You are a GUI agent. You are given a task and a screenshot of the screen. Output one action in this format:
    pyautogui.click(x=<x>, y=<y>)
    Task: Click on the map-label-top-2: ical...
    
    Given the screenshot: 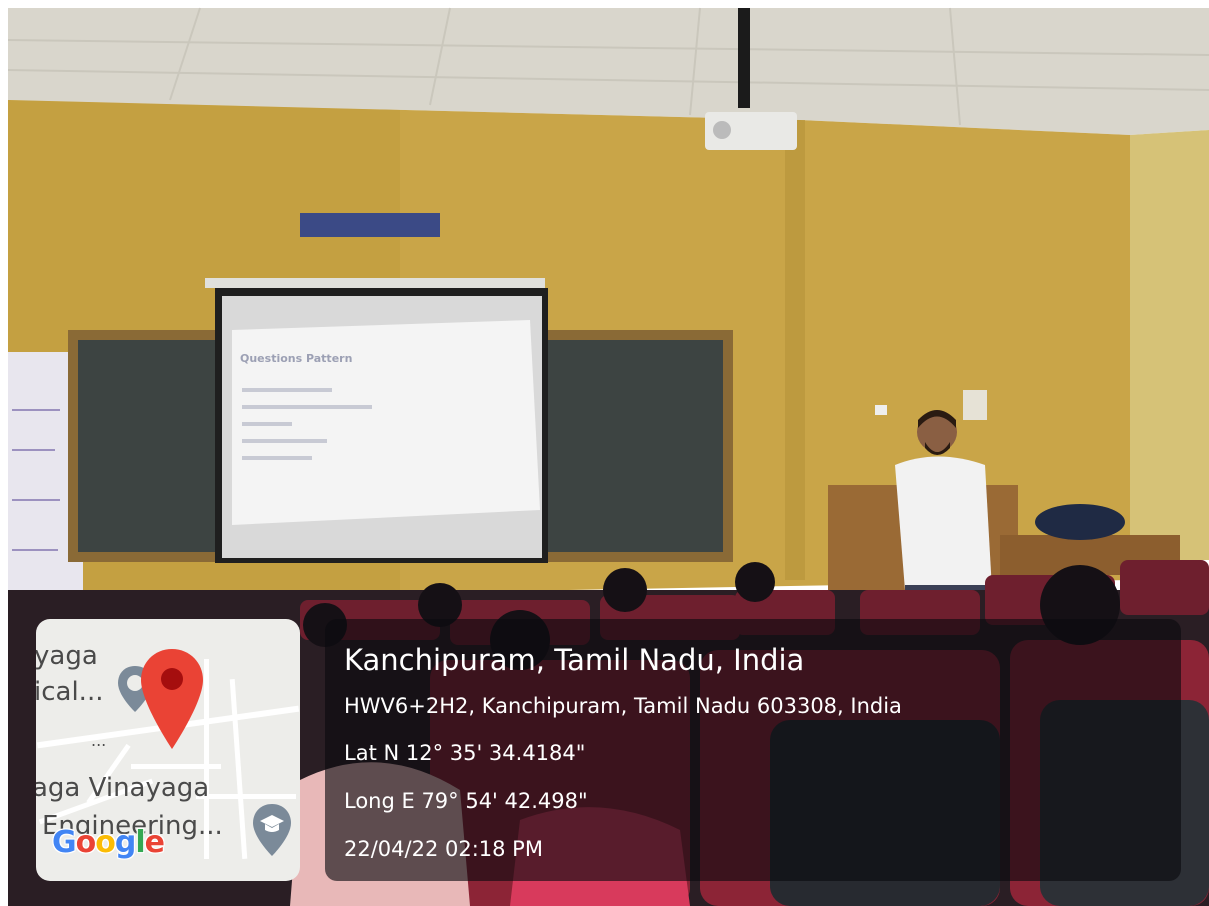 What is the action you would take?
    pyautogui.click(x=70, y=692)
    